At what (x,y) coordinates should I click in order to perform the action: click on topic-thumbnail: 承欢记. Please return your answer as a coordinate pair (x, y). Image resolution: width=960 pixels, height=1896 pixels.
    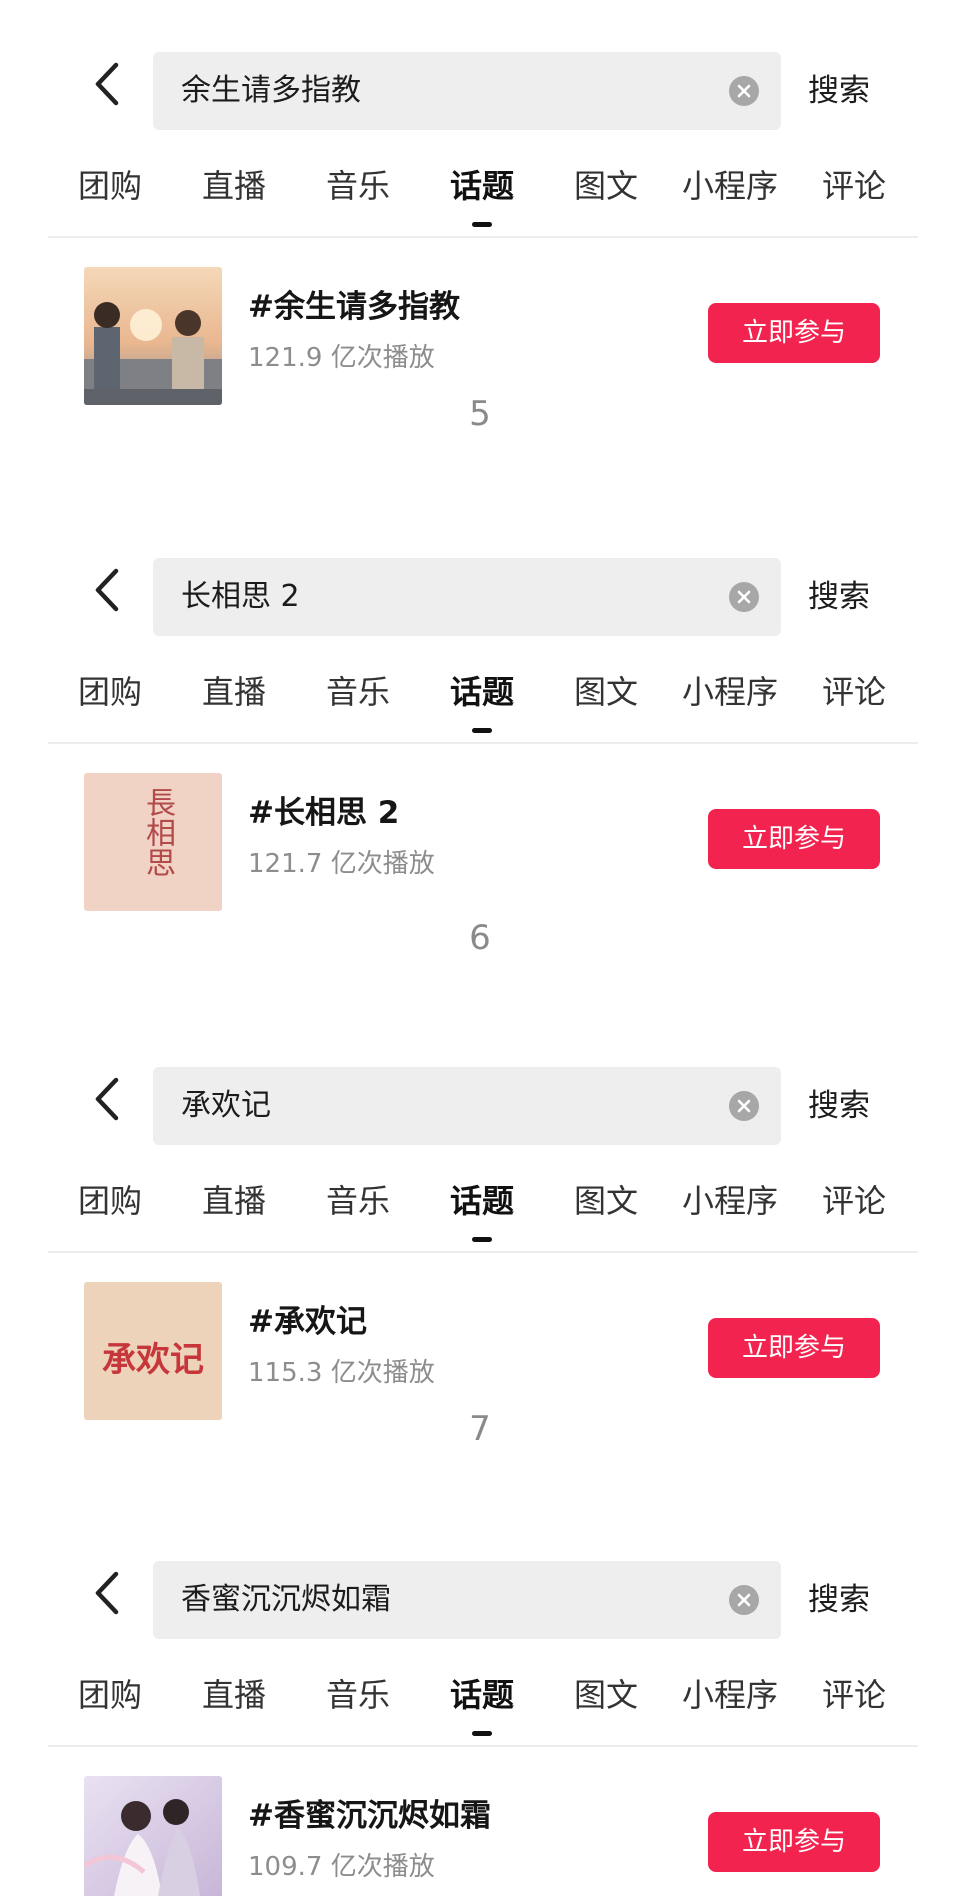
    Looking at the image, I should click on (153, 1351).